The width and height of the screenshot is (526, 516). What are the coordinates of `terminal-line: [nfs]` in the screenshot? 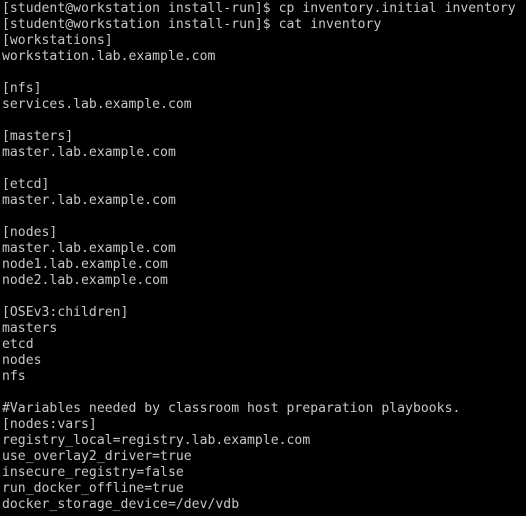 It's located at (22, 88).